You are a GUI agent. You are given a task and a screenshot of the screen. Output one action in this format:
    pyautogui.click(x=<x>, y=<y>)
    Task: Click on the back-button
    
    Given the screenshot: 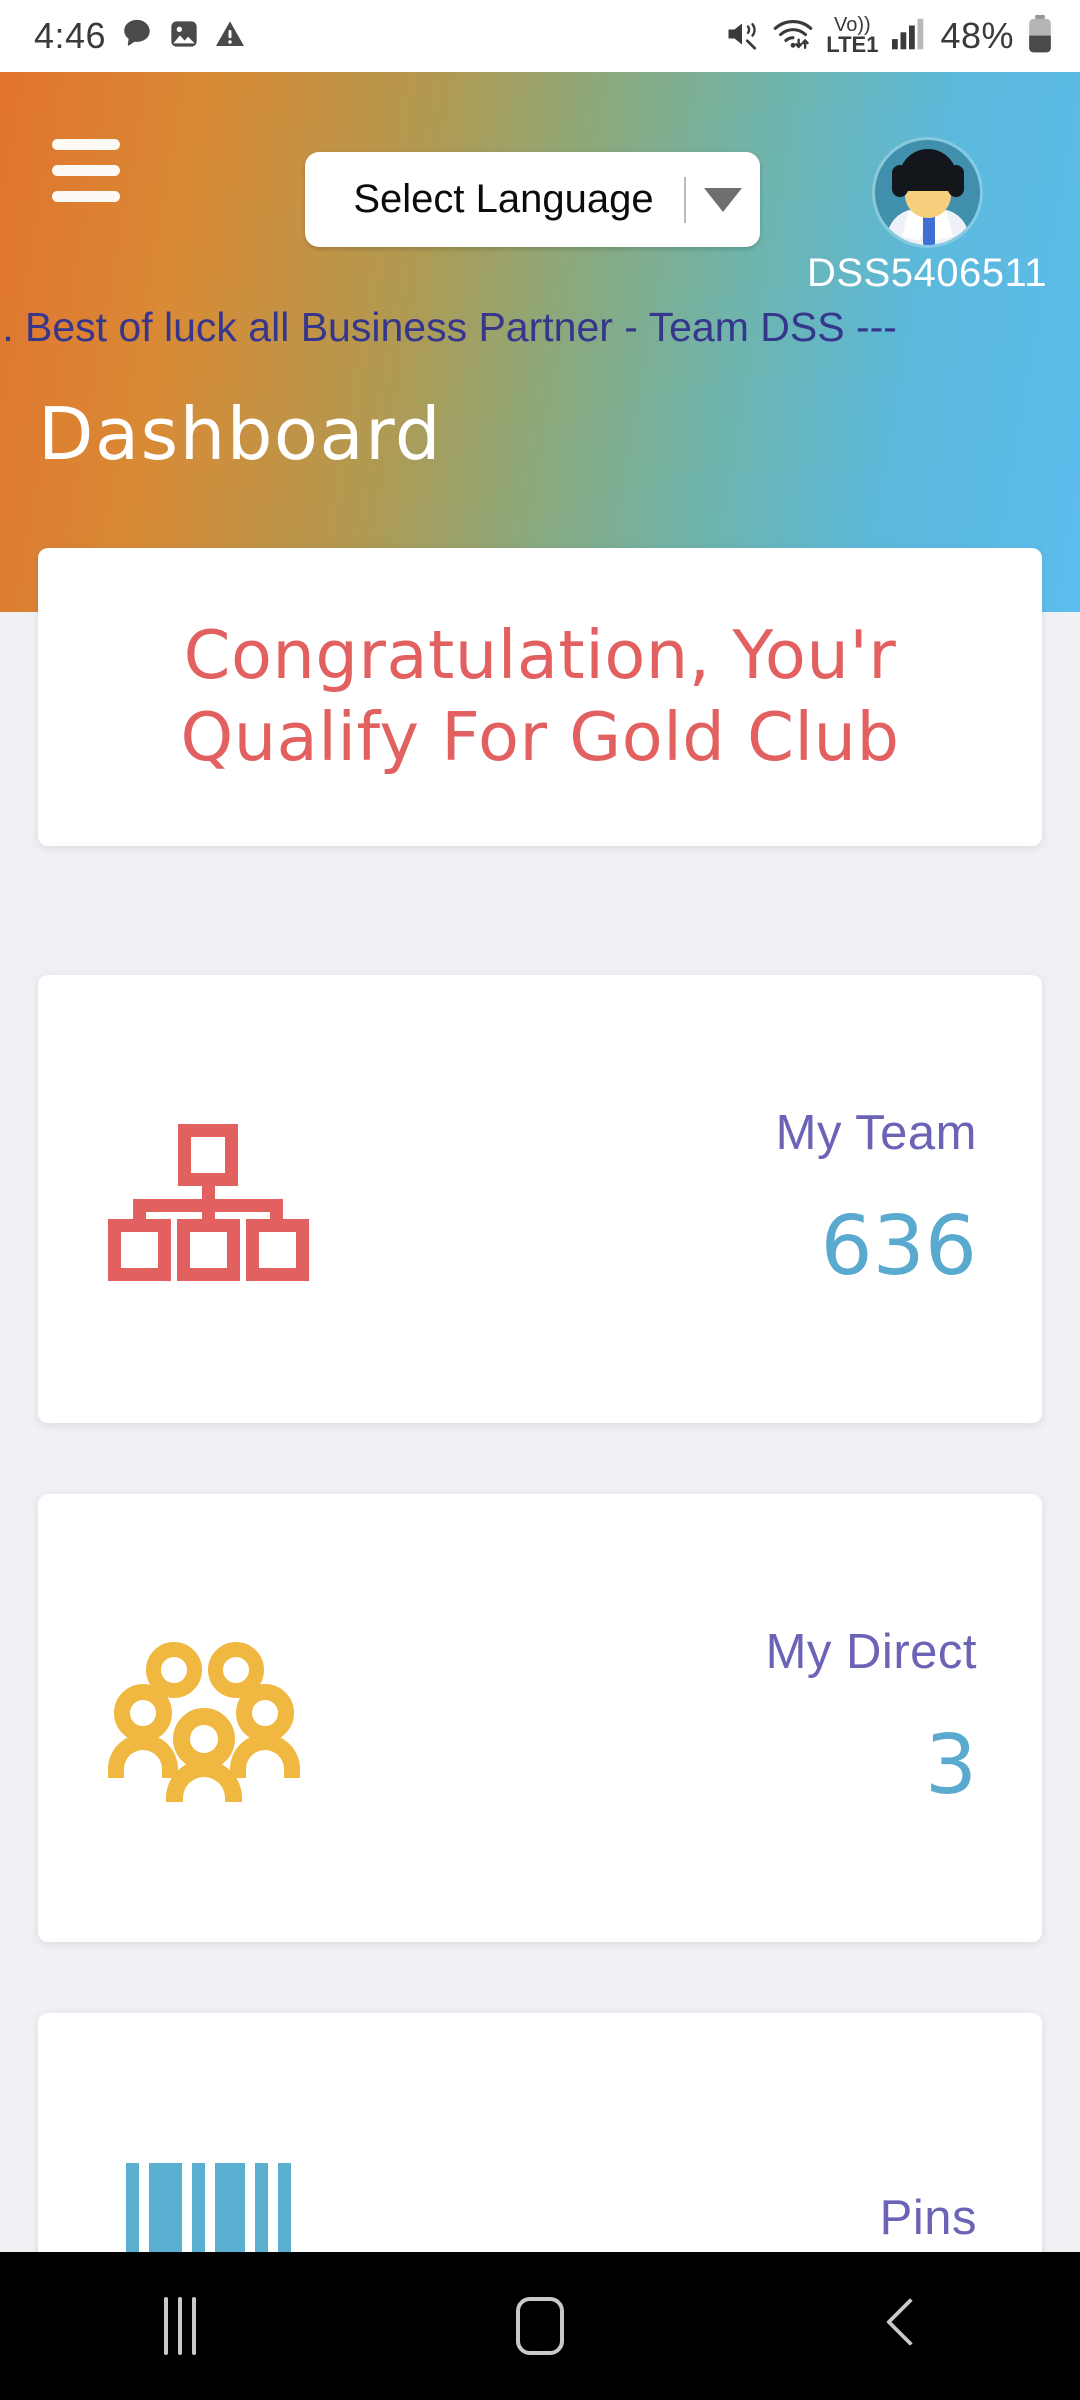 What is the action you would take?
    pyautogui.click(x=900, y=2326)
    